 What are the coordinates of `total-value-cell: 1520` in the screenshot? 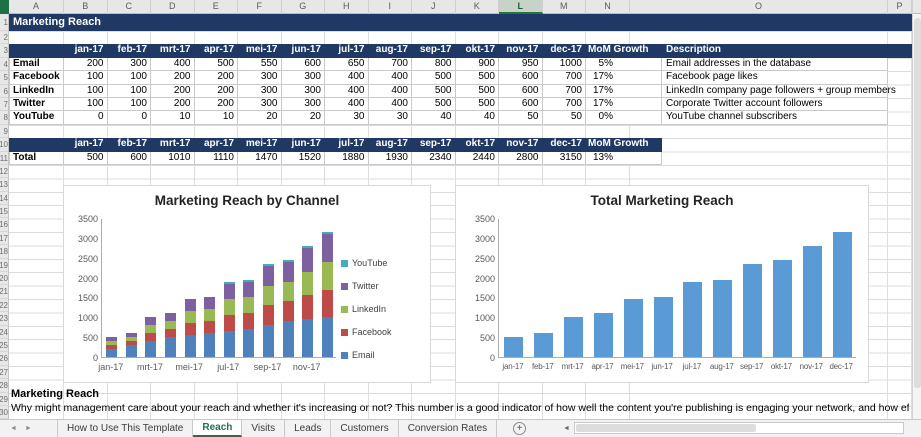 It's located at (303, 158).